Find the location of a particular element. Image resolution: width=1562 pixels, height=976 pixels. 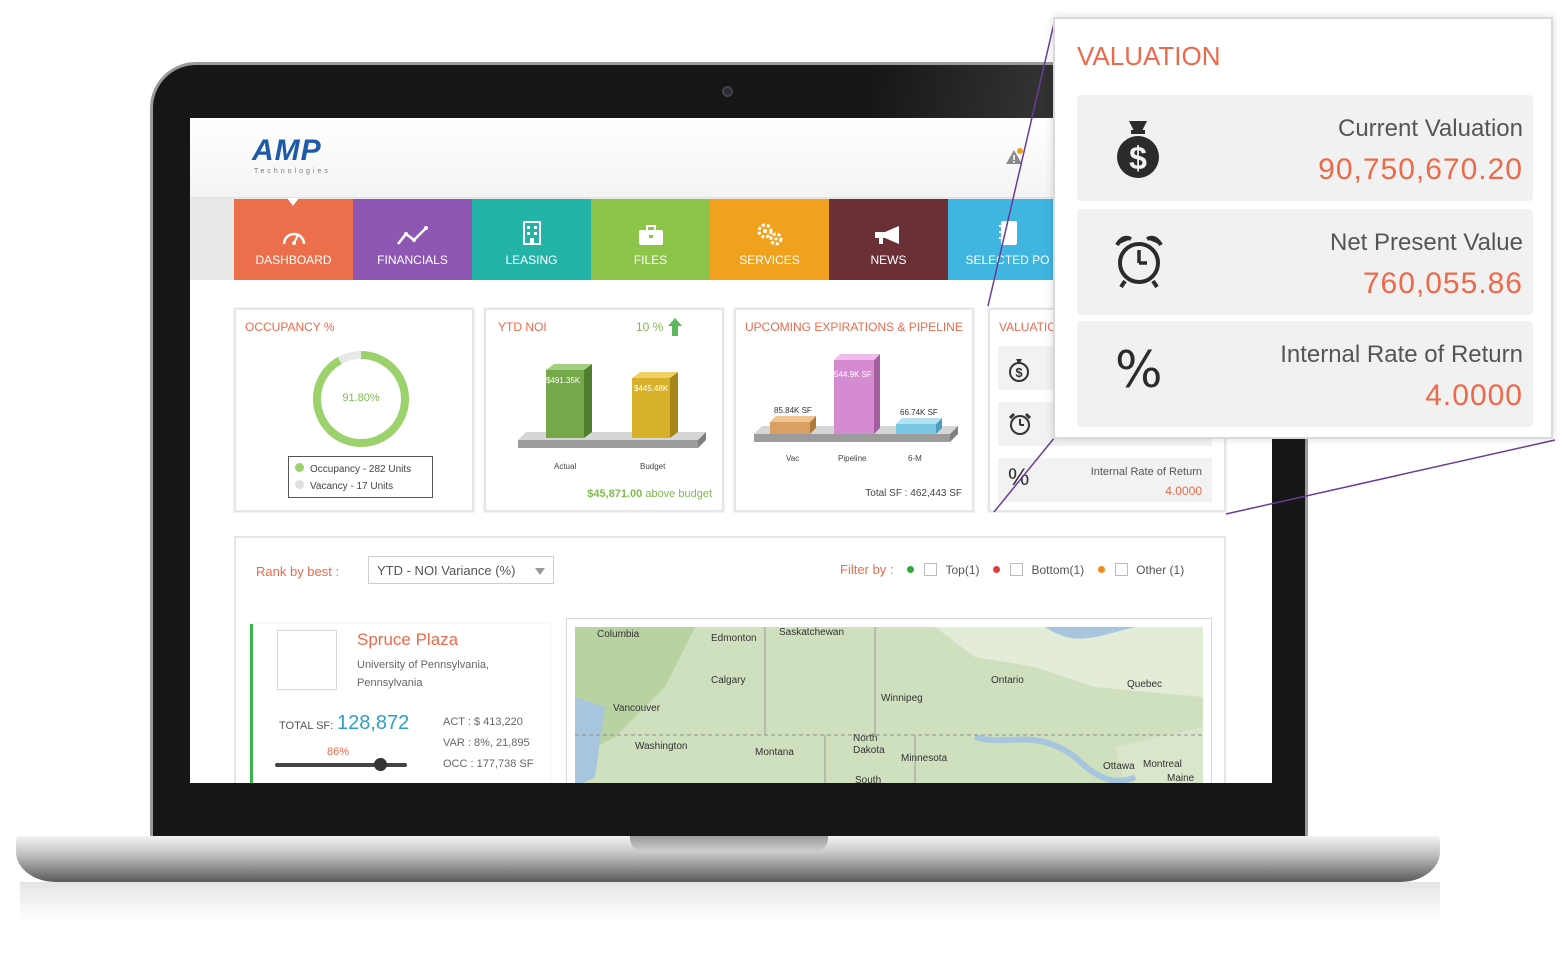

alarm-clock-icon is located at coordinates (1139, 262).